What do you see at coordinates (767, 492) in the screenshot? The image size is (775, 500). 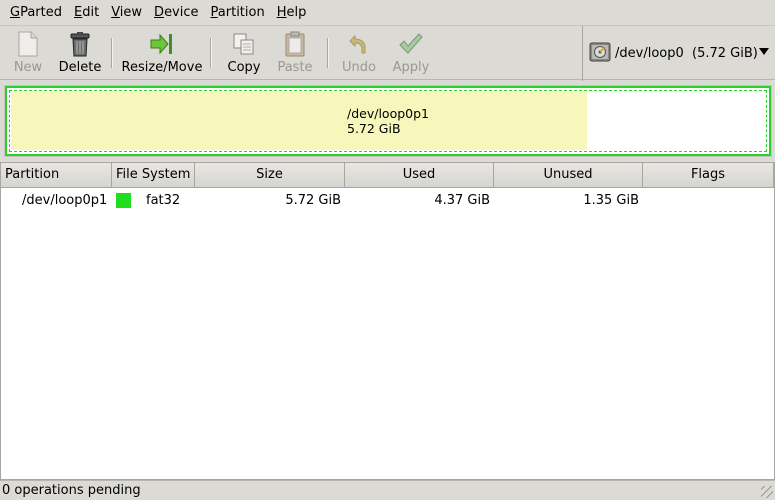 I see `resize-grip-icon` at bounding box center [767, 492].